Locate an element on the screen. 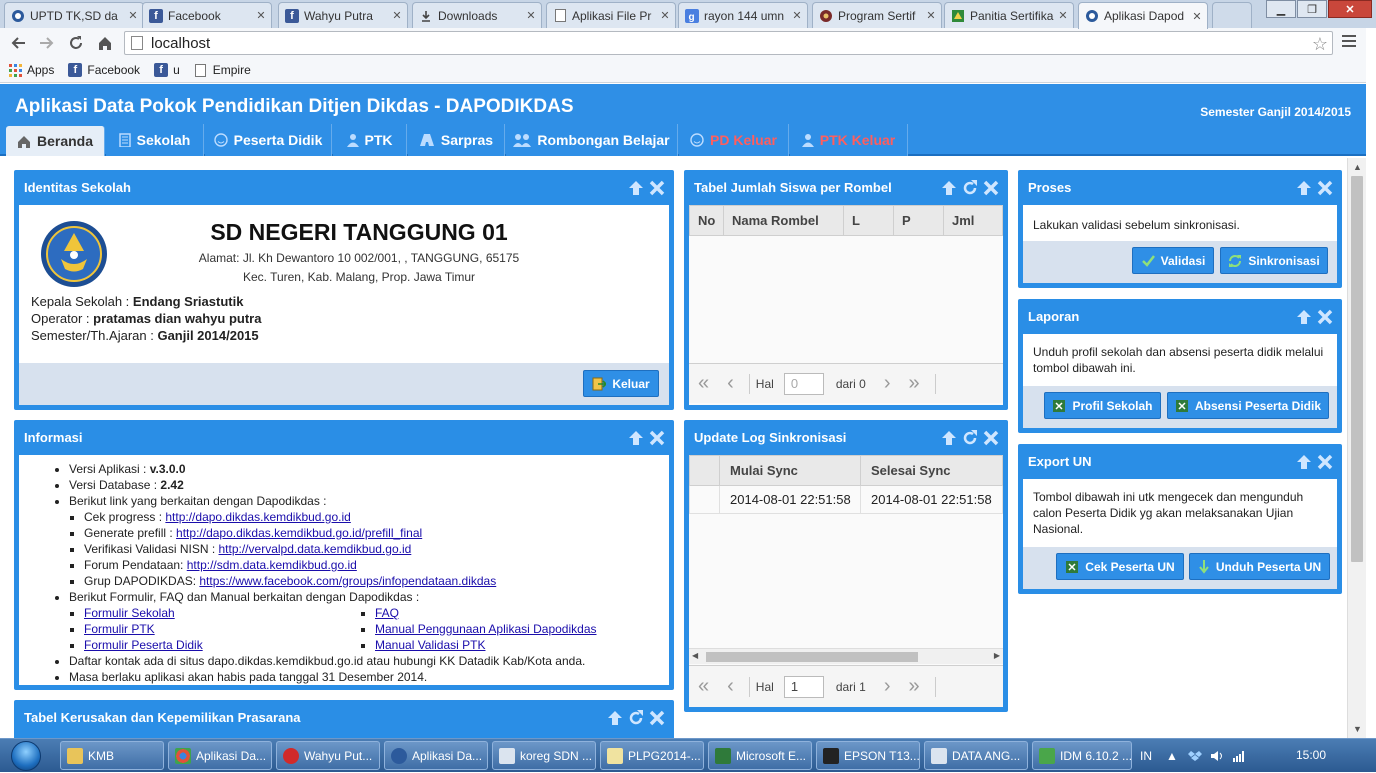 The height and width of the screenshot is (773, 1376). reload-button is located at coordinates (76, 43).